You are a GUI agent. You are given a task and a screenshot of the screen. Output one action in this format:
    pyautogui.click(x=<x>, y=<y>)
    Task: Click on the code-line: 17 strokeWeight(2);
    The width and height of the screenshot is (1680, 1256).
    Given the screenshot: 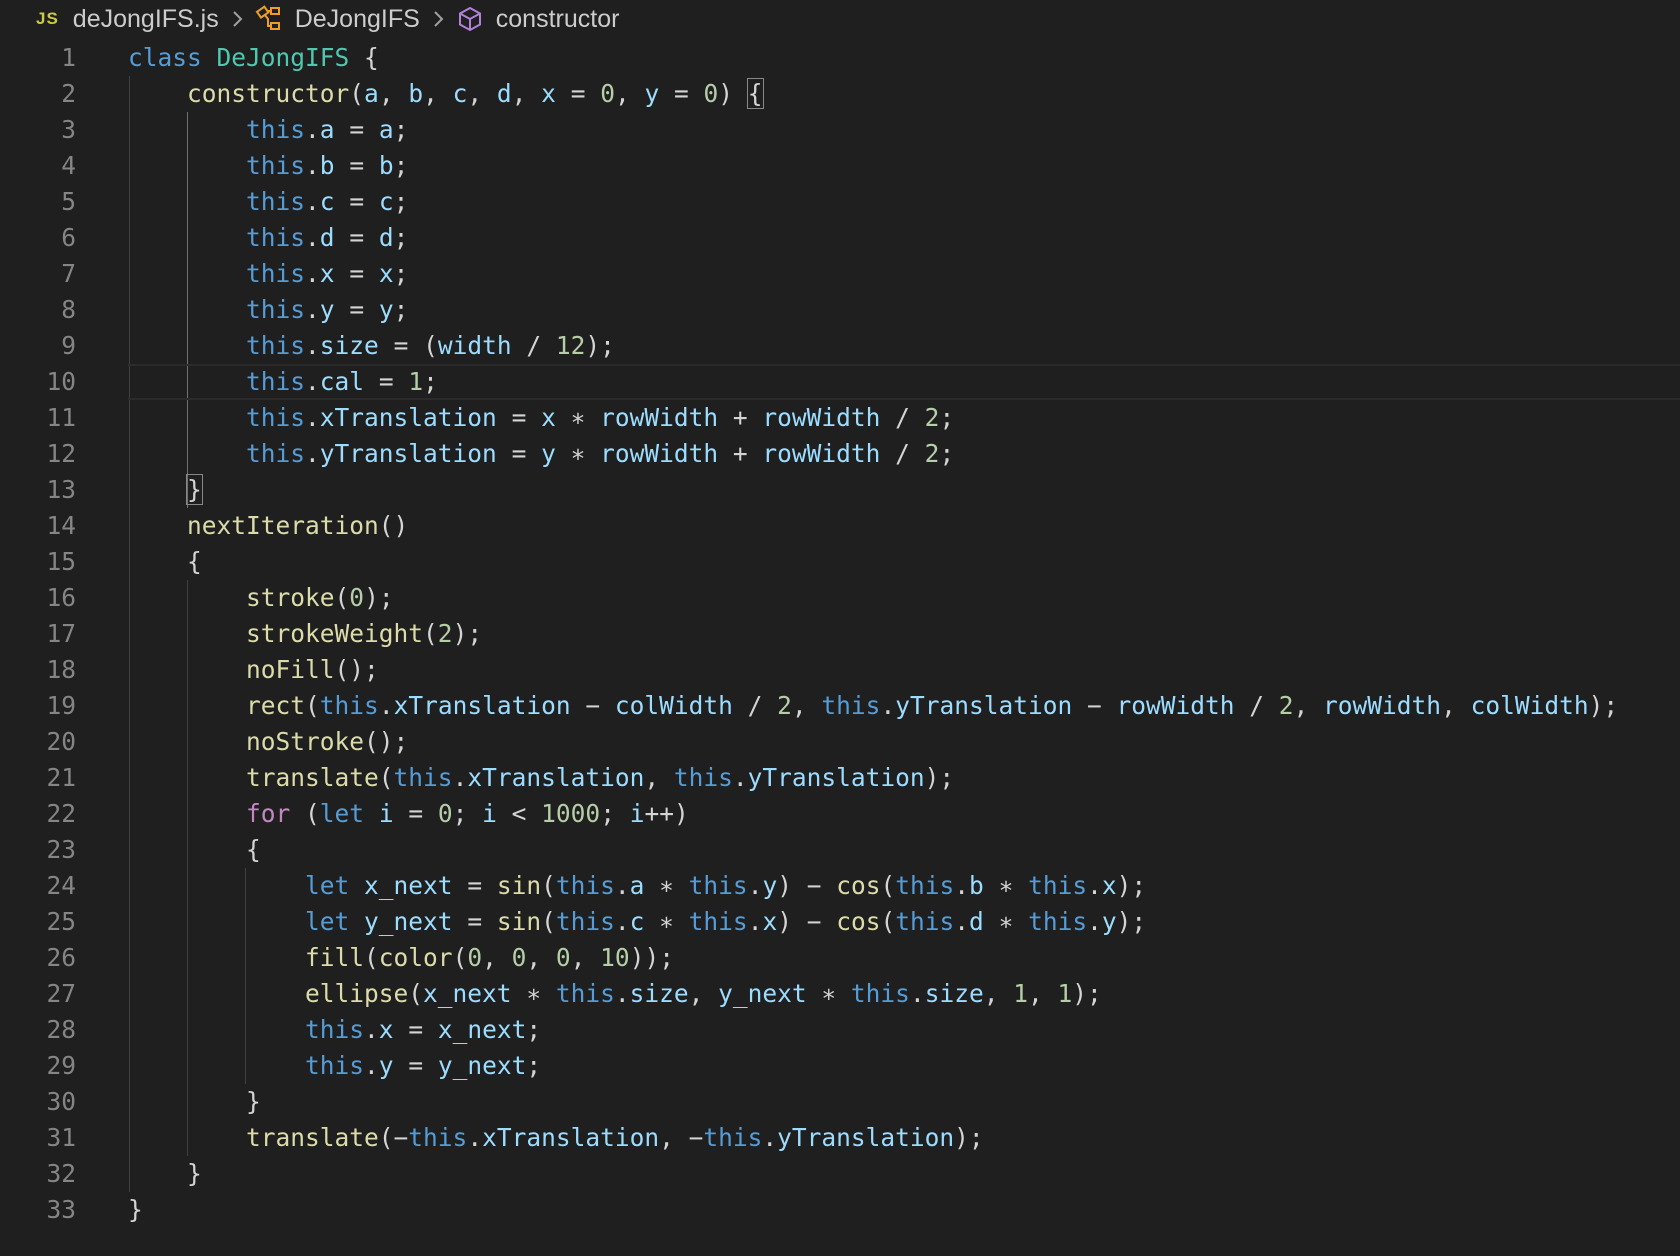 What is the action you would take?
    pyautogui.click(x=840, y=634)
    